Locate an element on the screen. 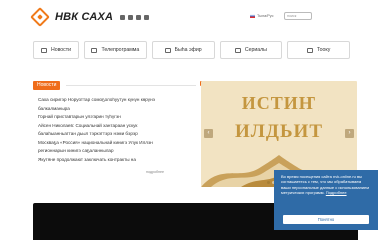  series-icon is located at coordinates (237, 50).